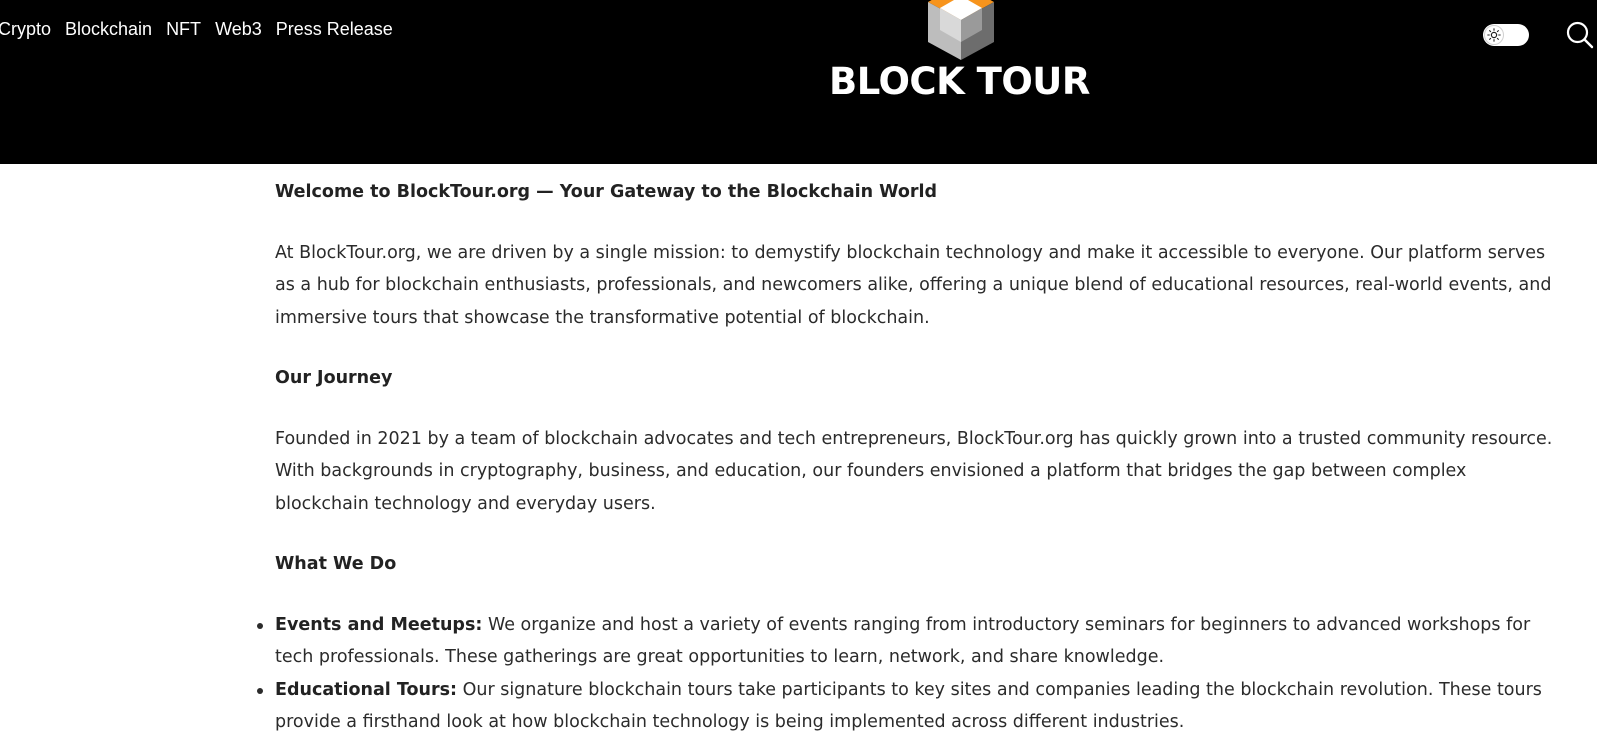  Describe the element at coordinates (366, 689) in the screenshot. I see `service-title: Educational Tours:` at that location.